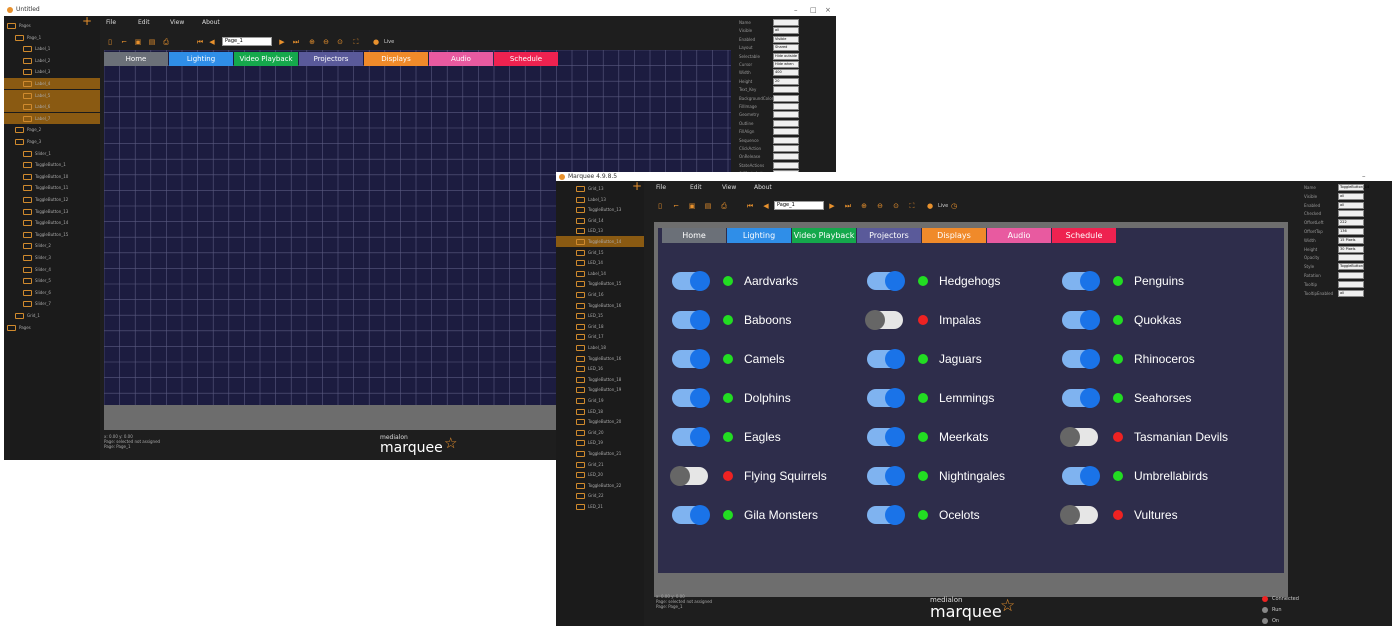  I want to click on tree-item: ToggleButton_11, so click(52, 187).